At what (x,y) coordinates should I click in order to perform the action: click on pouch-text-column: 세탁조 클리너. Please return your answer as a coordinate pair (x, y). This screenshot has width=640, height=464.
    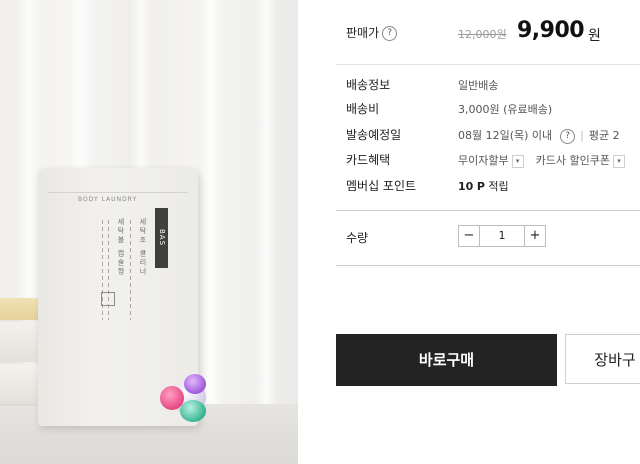
    Looking at the image, I should click on (143, 247).